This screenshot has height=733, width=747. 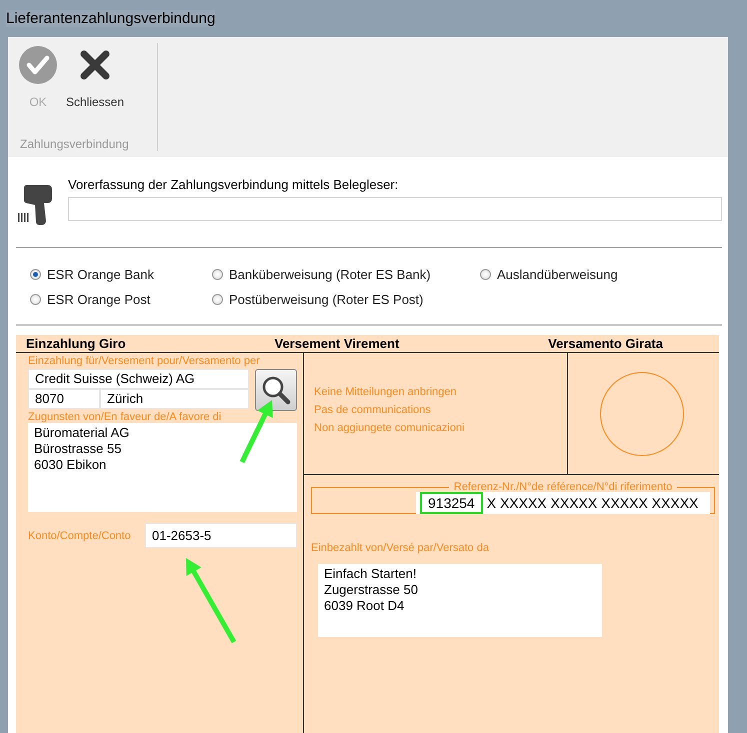 I want to click on annotation-arrow, so click(x=256, y=432).